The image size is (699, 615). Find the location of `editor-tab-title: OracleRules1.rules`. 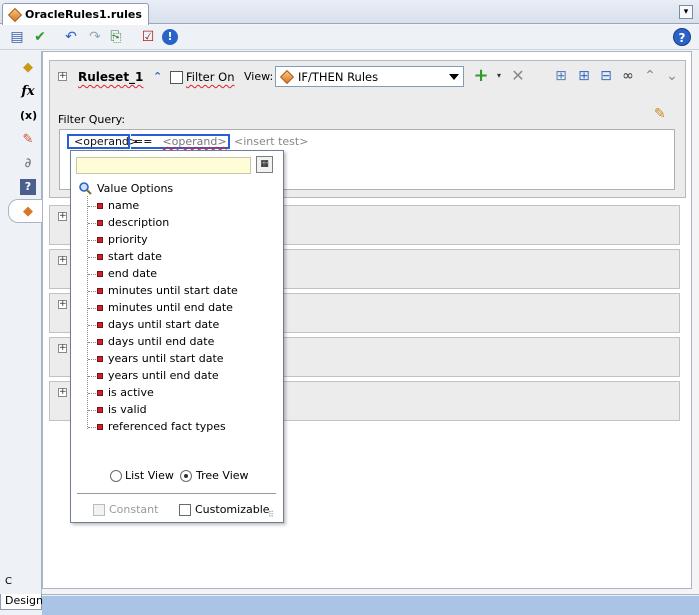

editor-tab-title: OracleRules1.rules is located at coordinates (83, 14).